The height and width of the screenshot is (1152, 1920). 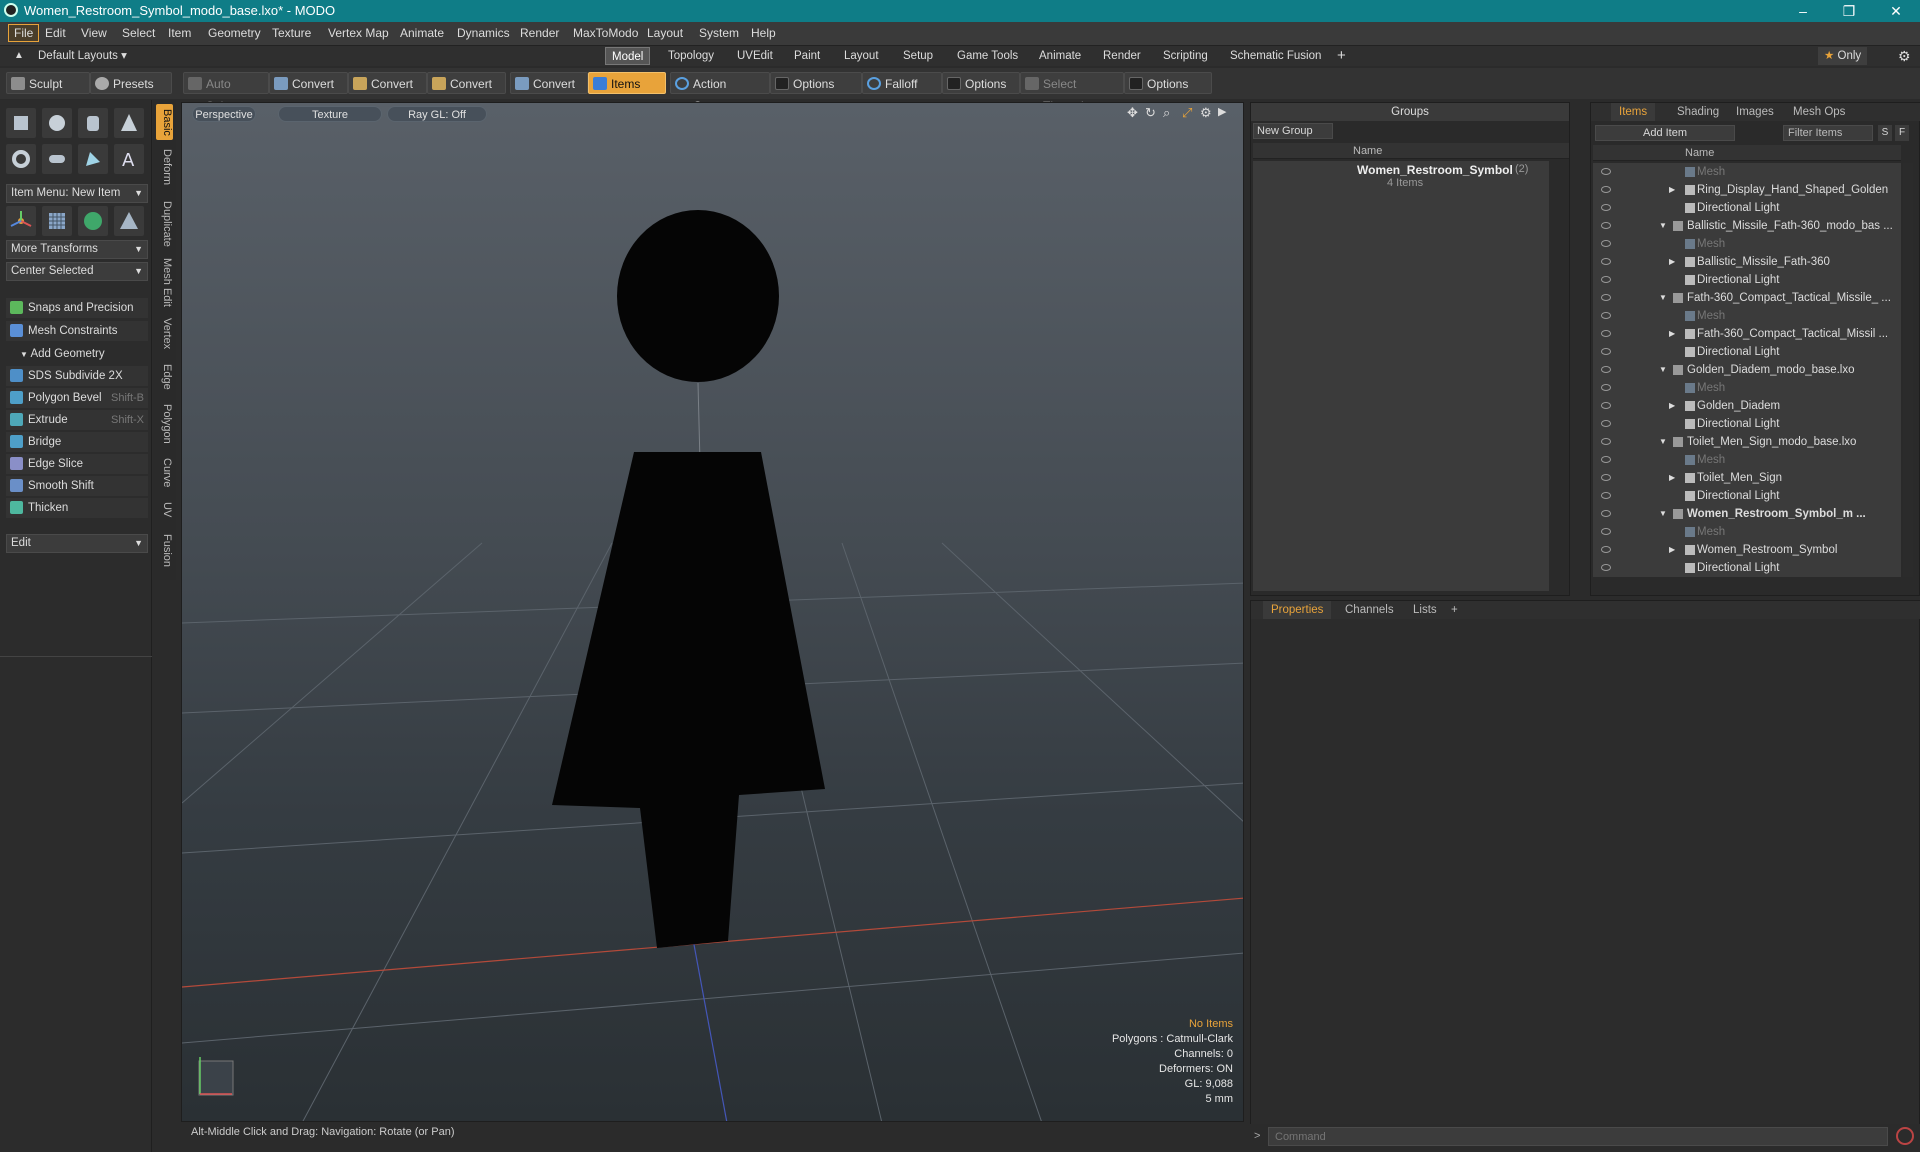 What do you see at coordinates (437, 114) in the screenshot?
I see `raygl-button: Ray GL: Off` at bounding box center [437, 114].